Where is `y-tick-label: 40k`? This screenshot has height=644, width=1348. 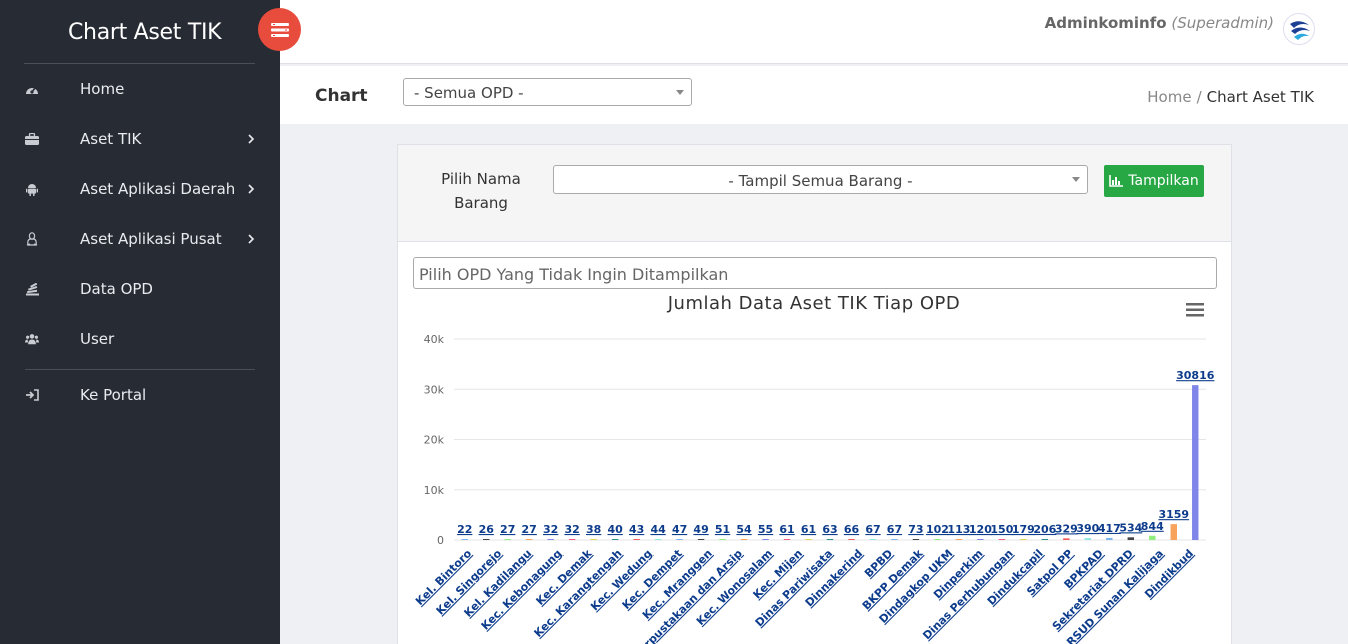
y-tick-label: 40k is located at coordinates (434, 339).